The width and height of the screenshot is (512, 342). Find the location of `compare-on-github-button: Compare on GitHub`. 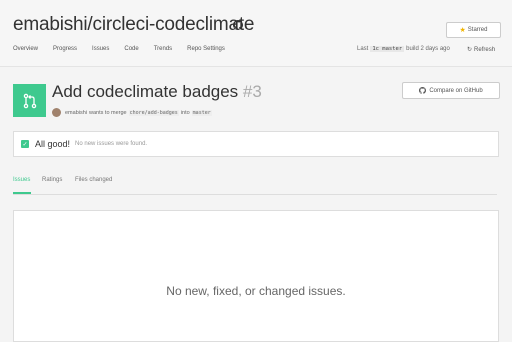

compare-on-github-button: Compare on GitHub is located at coordinates (451, 90).